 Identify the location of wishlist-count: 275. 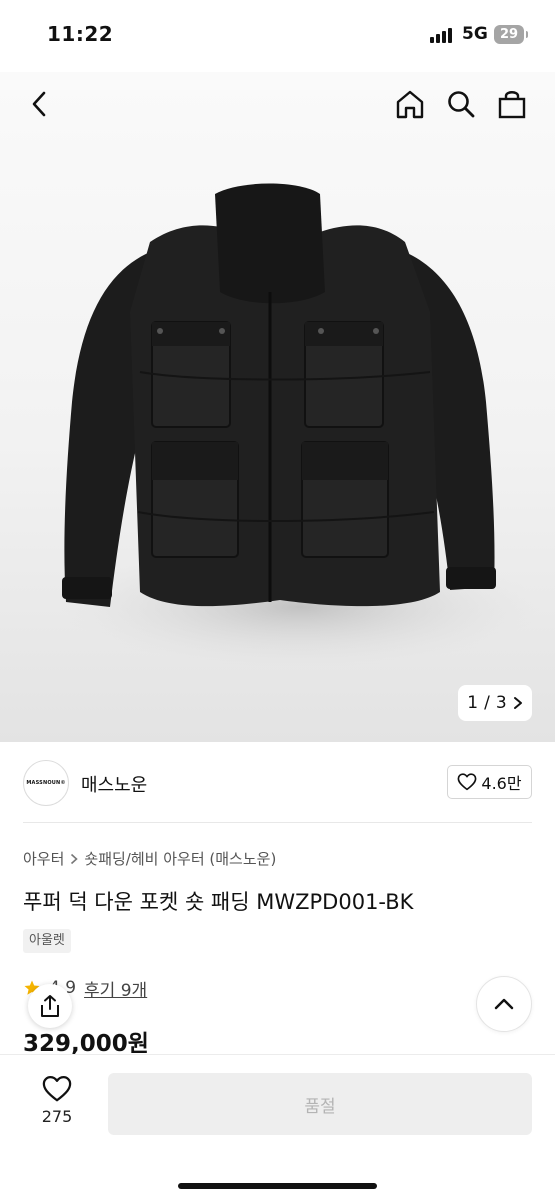
(57, 1116).